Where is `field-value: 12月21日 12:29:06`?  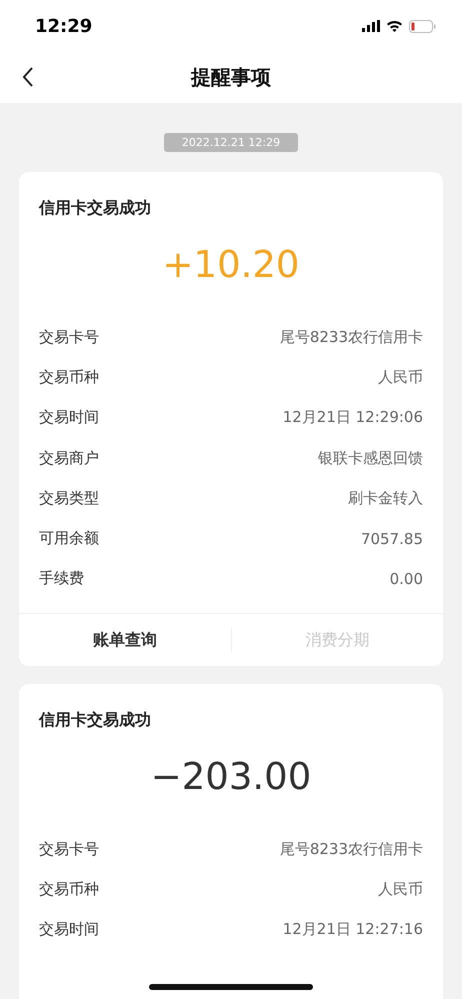 field-value: 12月21日 12:29:06 is located at coordinates (352, 418).